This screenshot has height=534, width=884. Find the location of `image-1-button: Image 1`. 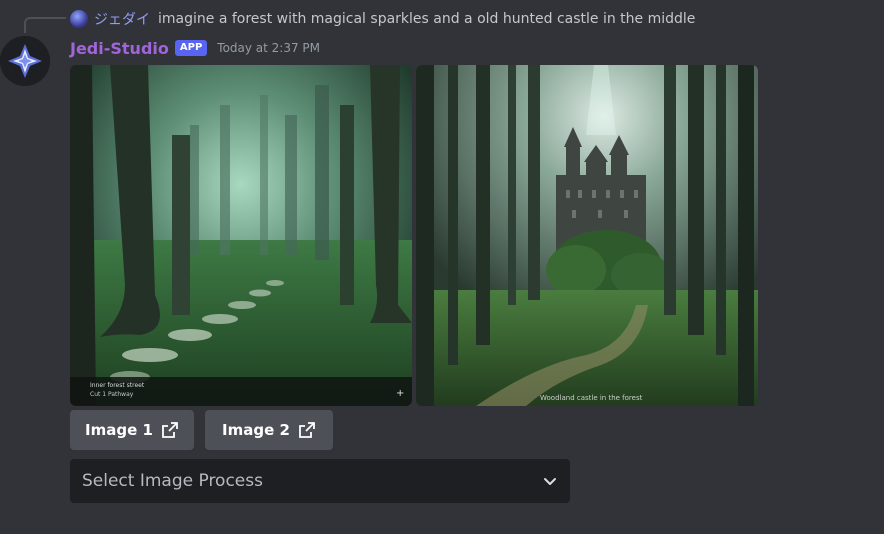

image-1-button: Image 1 is located at coordinates (132, 430).